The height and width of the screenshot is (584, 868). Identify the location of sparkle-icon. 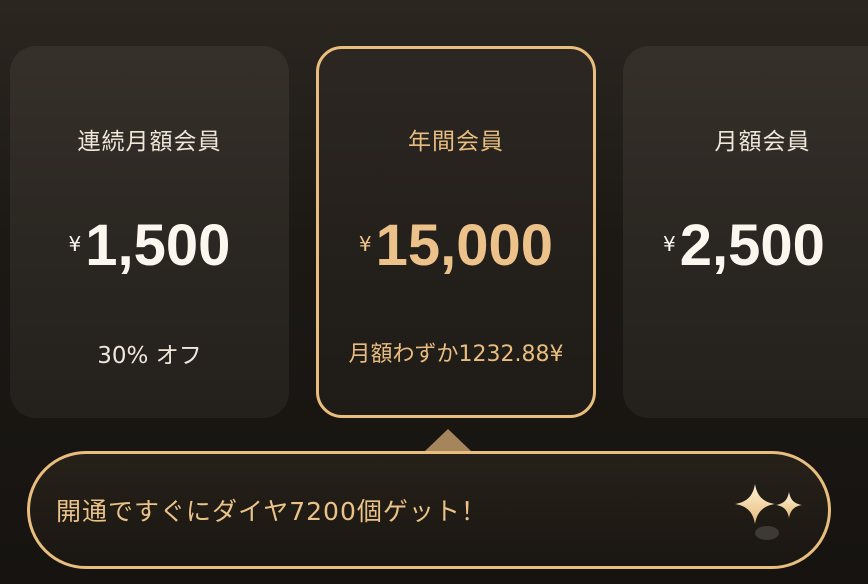
(768, 512).